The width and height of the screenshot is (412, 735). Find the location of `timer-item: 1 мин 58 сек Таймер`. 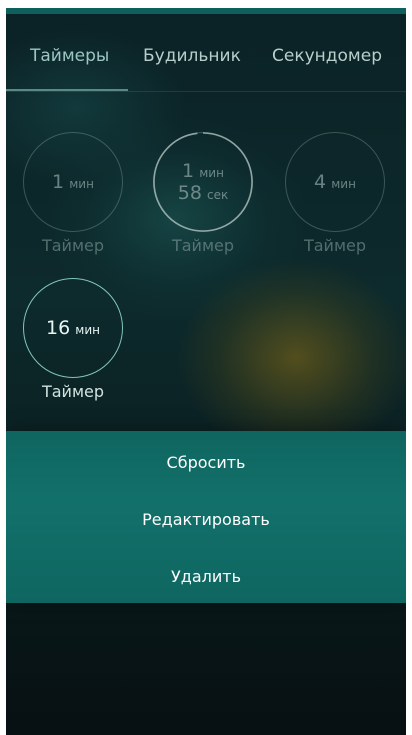

timer-item: 1 мин 58 сек Таймер is located at coordinates (203, 193).